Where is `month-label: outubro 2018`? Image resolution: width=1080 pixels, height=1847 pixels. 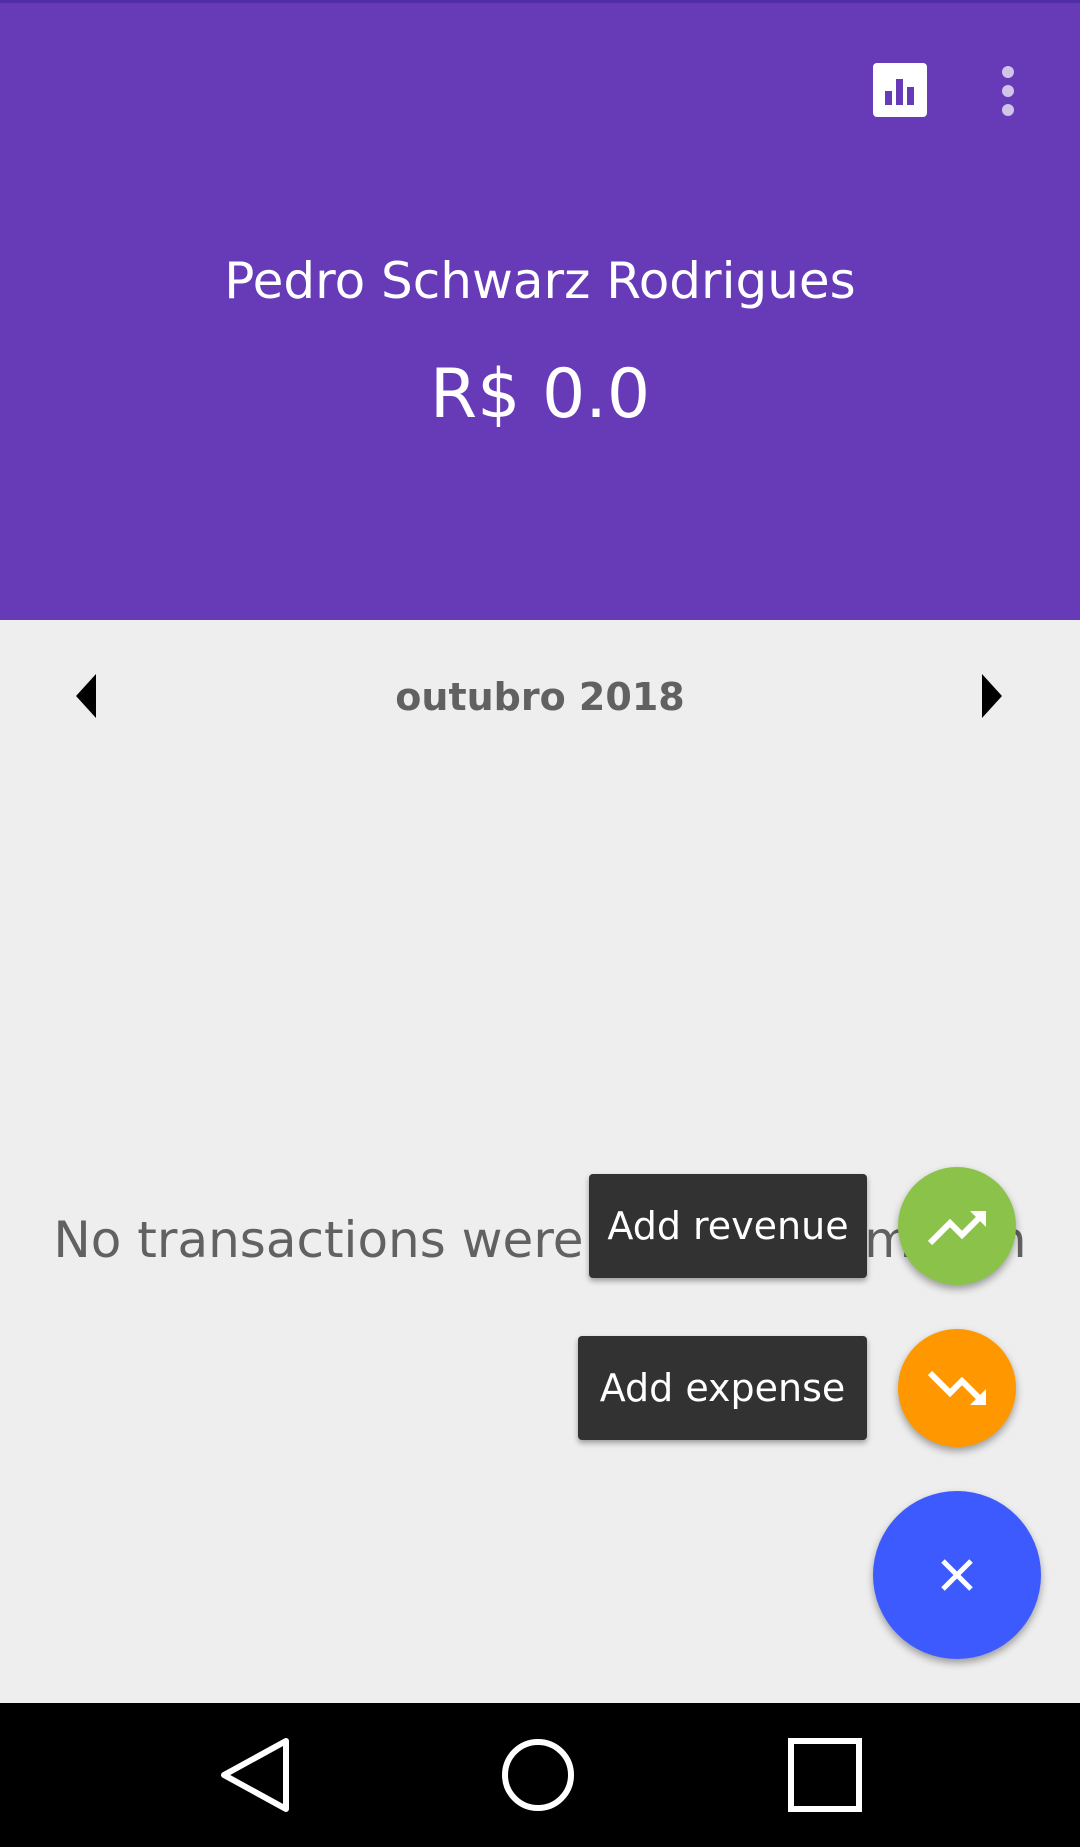 month-label: outubro 2018 is located at coordinates (540, 697).